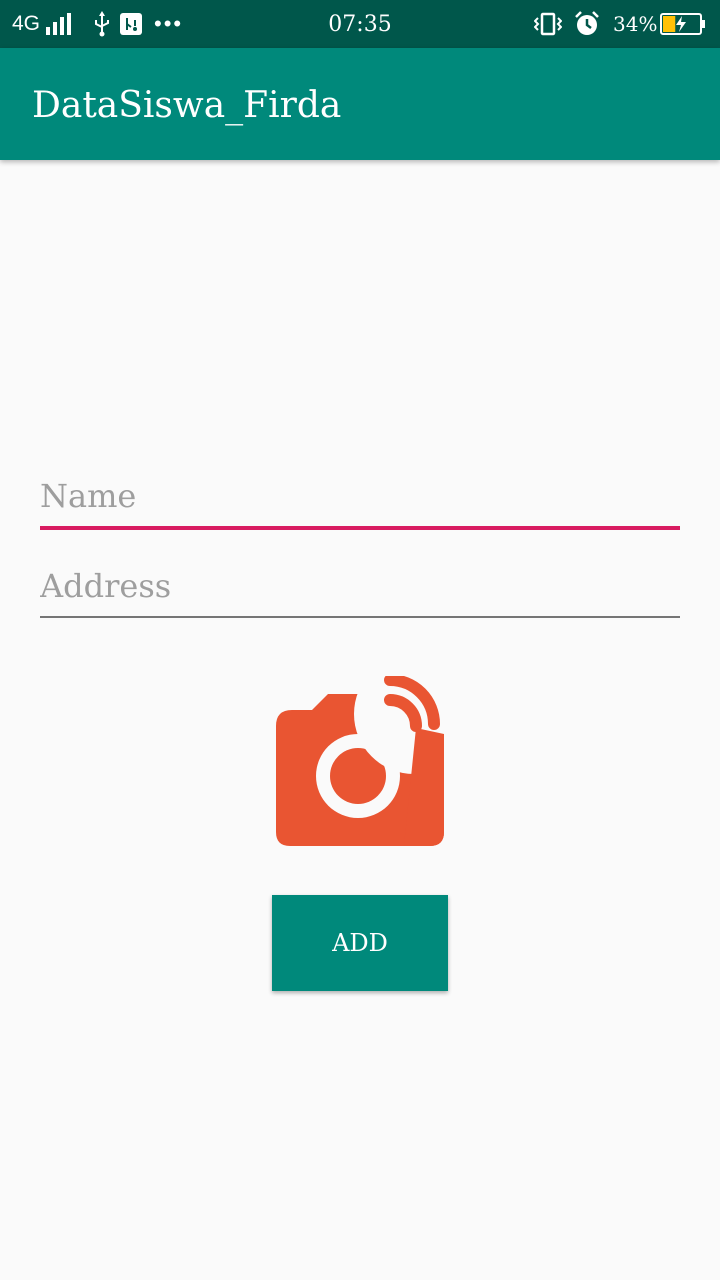 The height and width of the screenshot is (1280, 720). I want to click on battery-icon, so click(683, 24).